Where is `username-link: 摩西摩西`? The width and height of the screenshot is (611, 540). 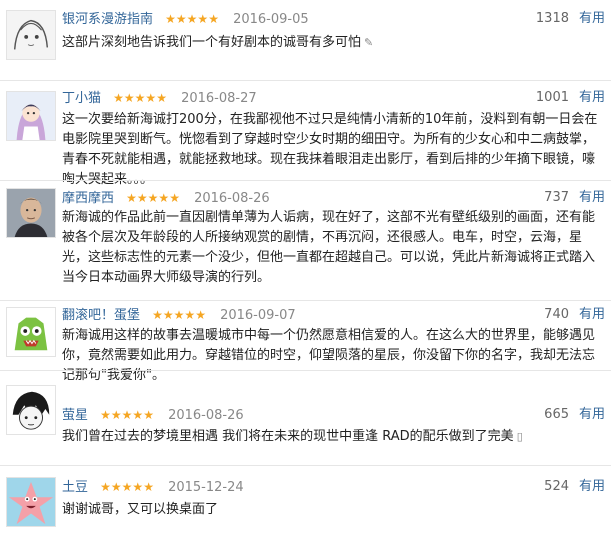 username-link: 摩西摩西 is located at coordinates (88, 198).